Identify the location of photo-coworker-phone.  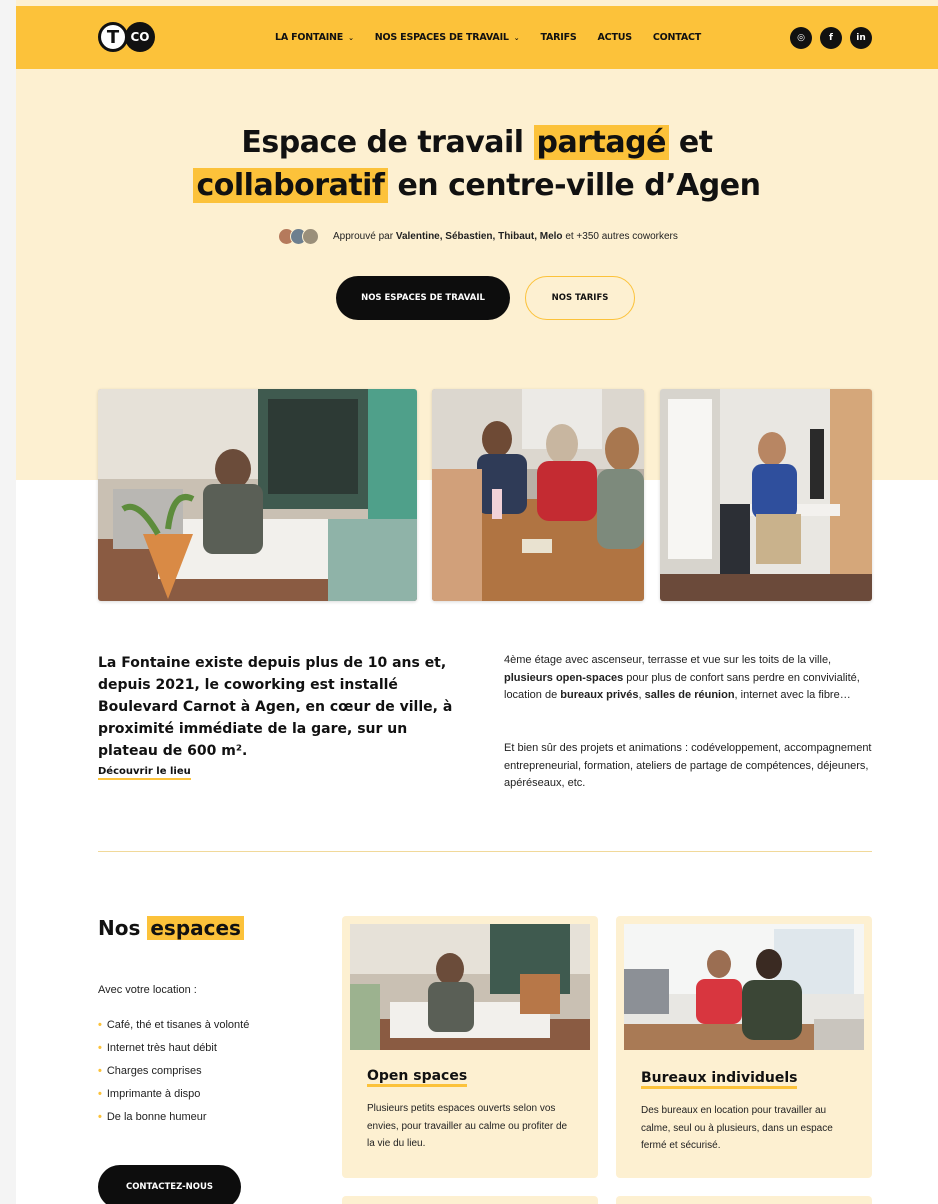
(766, 495).